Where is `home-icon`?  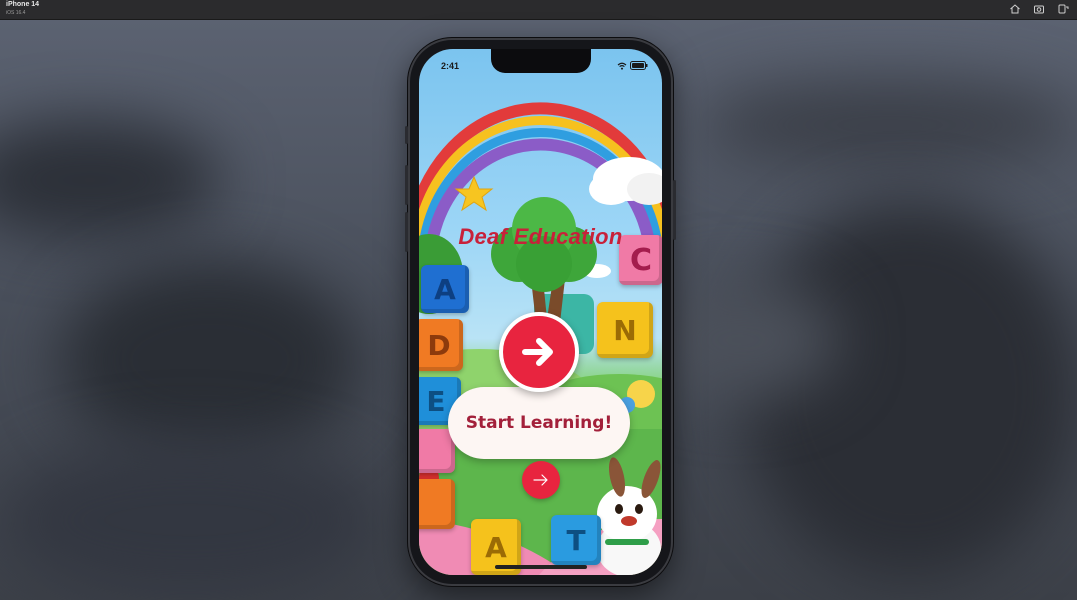 home-icon is located at coordinates (1015, 9).